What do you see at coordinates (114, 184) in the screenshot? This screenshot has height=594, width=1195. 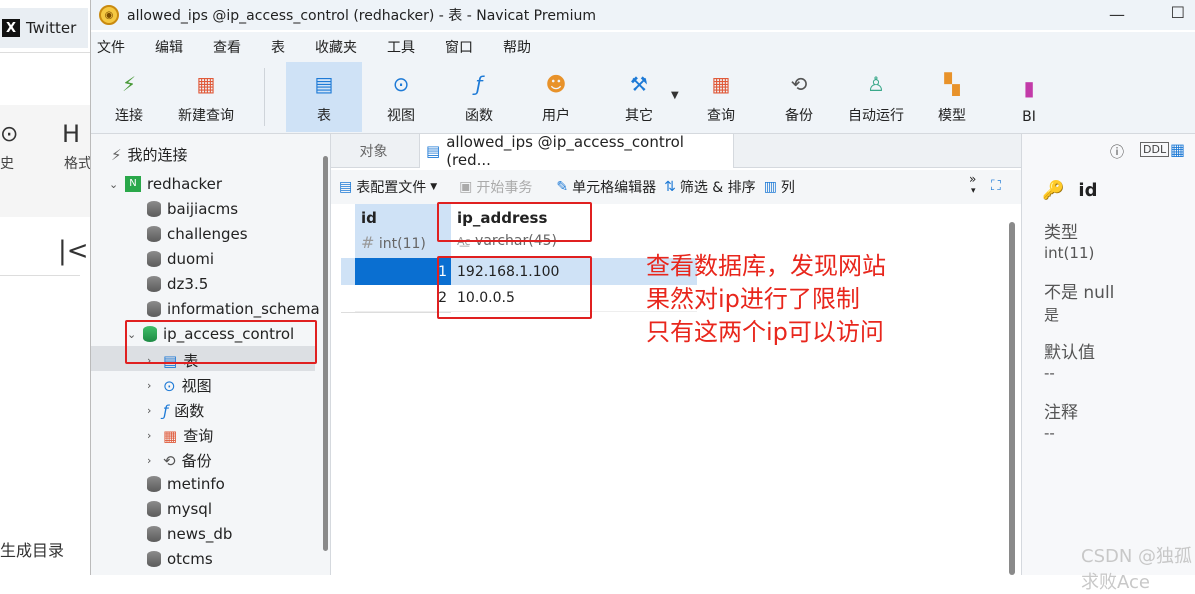 I see `chevron-down-icon: ⌄` at bounding box center [114, 184].